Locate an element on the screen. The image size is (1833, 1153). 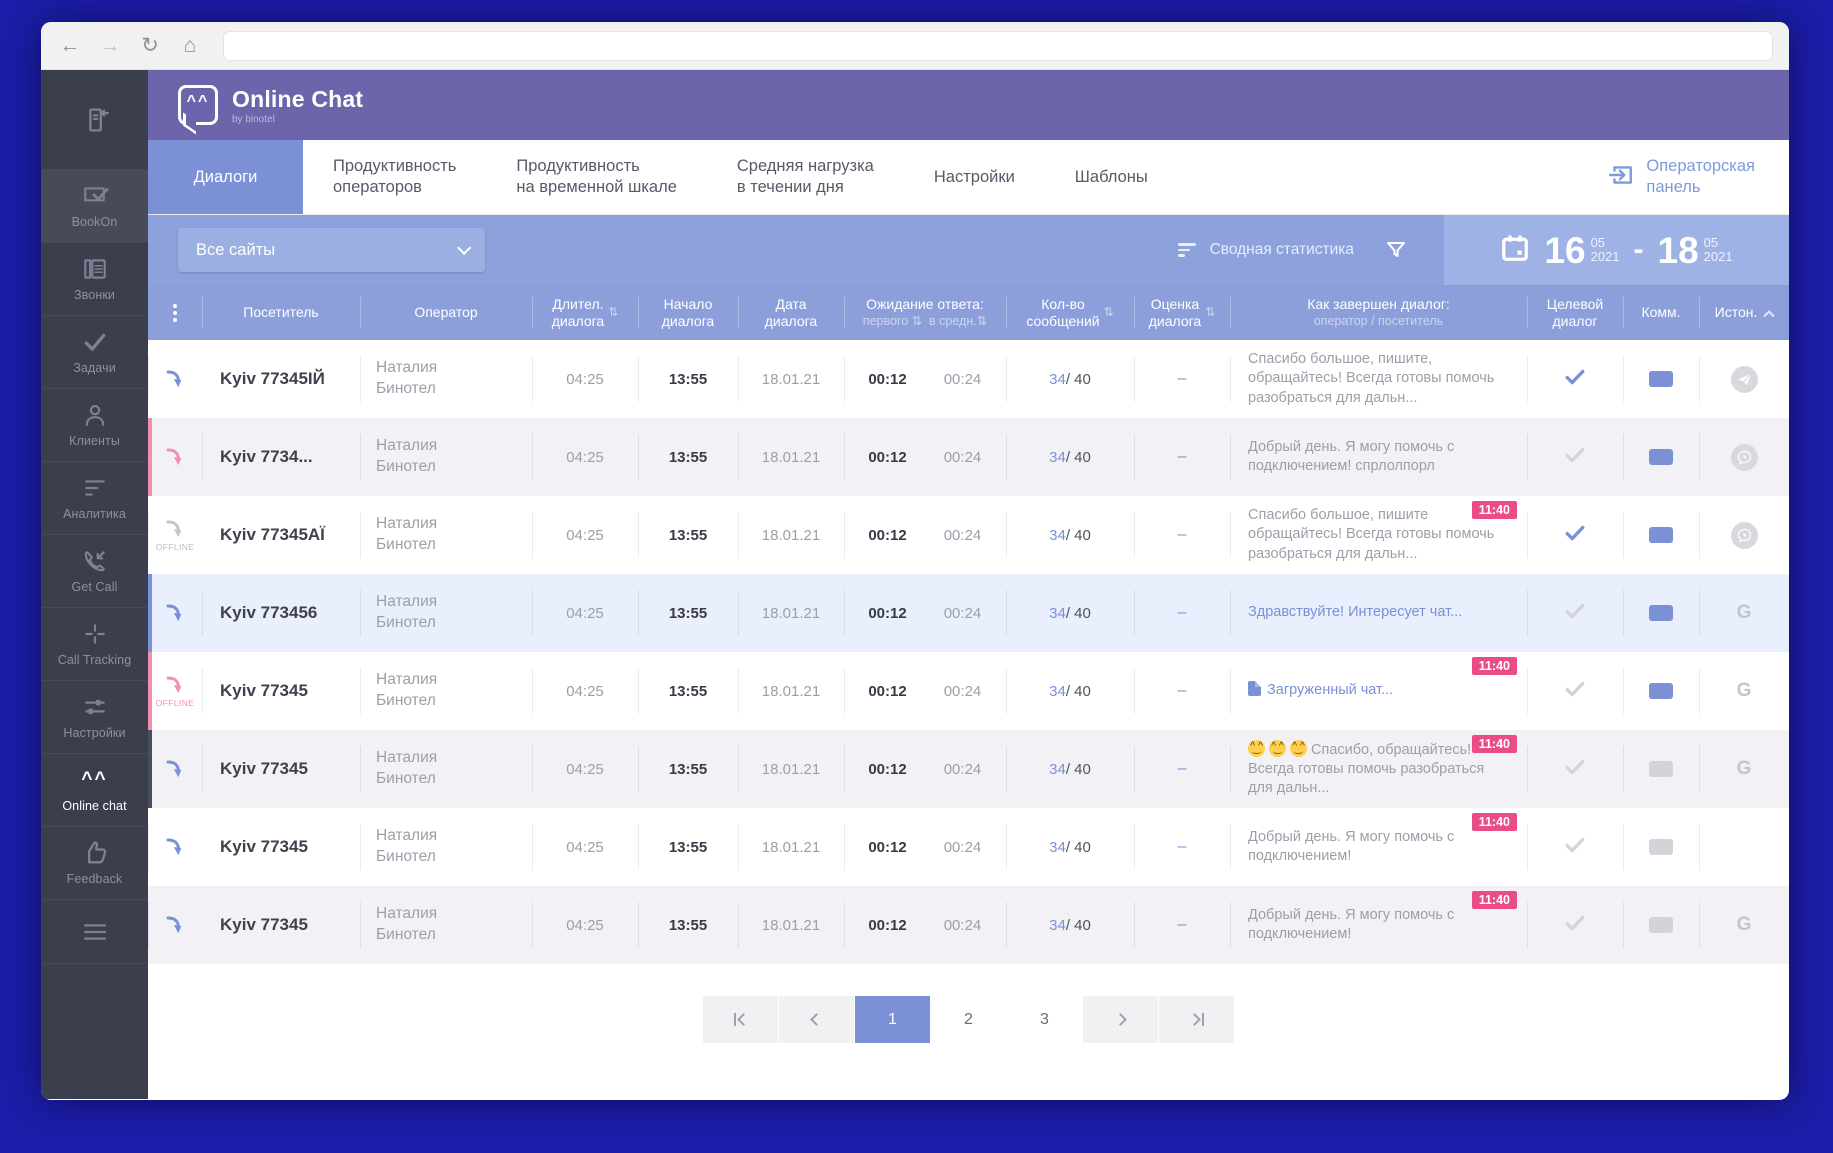
filter-funnel-icon is located at coordinates (1396, 250).